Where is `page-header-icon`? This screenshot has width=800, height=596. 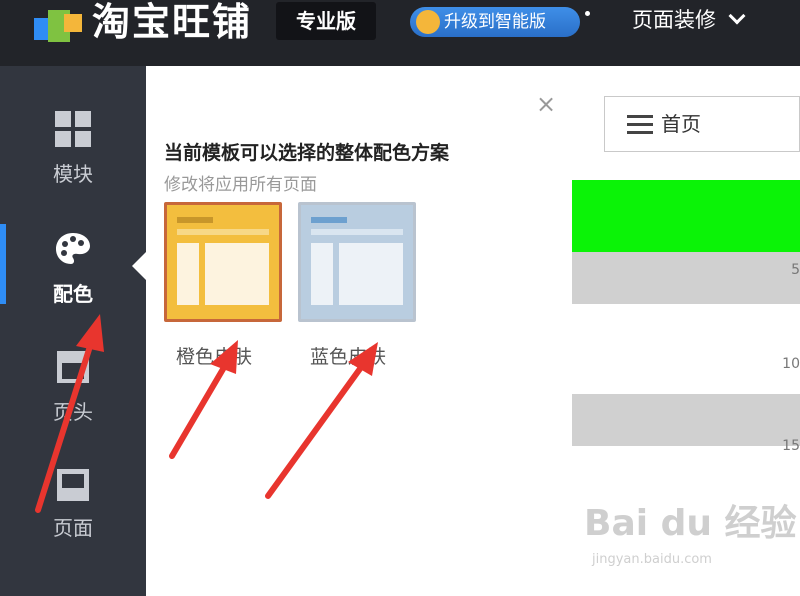 page-header-icon is located at coordinates (73, 367).